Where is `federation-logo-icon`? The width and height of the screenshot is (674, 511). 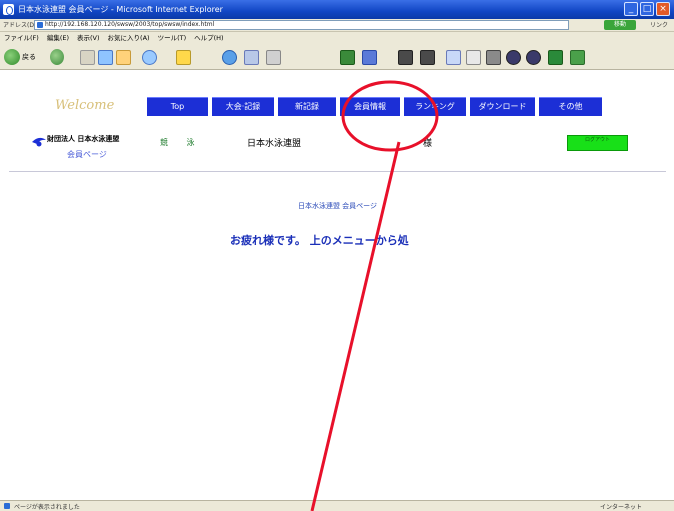 federation-logo-icon is located at coordinates (39, 142).